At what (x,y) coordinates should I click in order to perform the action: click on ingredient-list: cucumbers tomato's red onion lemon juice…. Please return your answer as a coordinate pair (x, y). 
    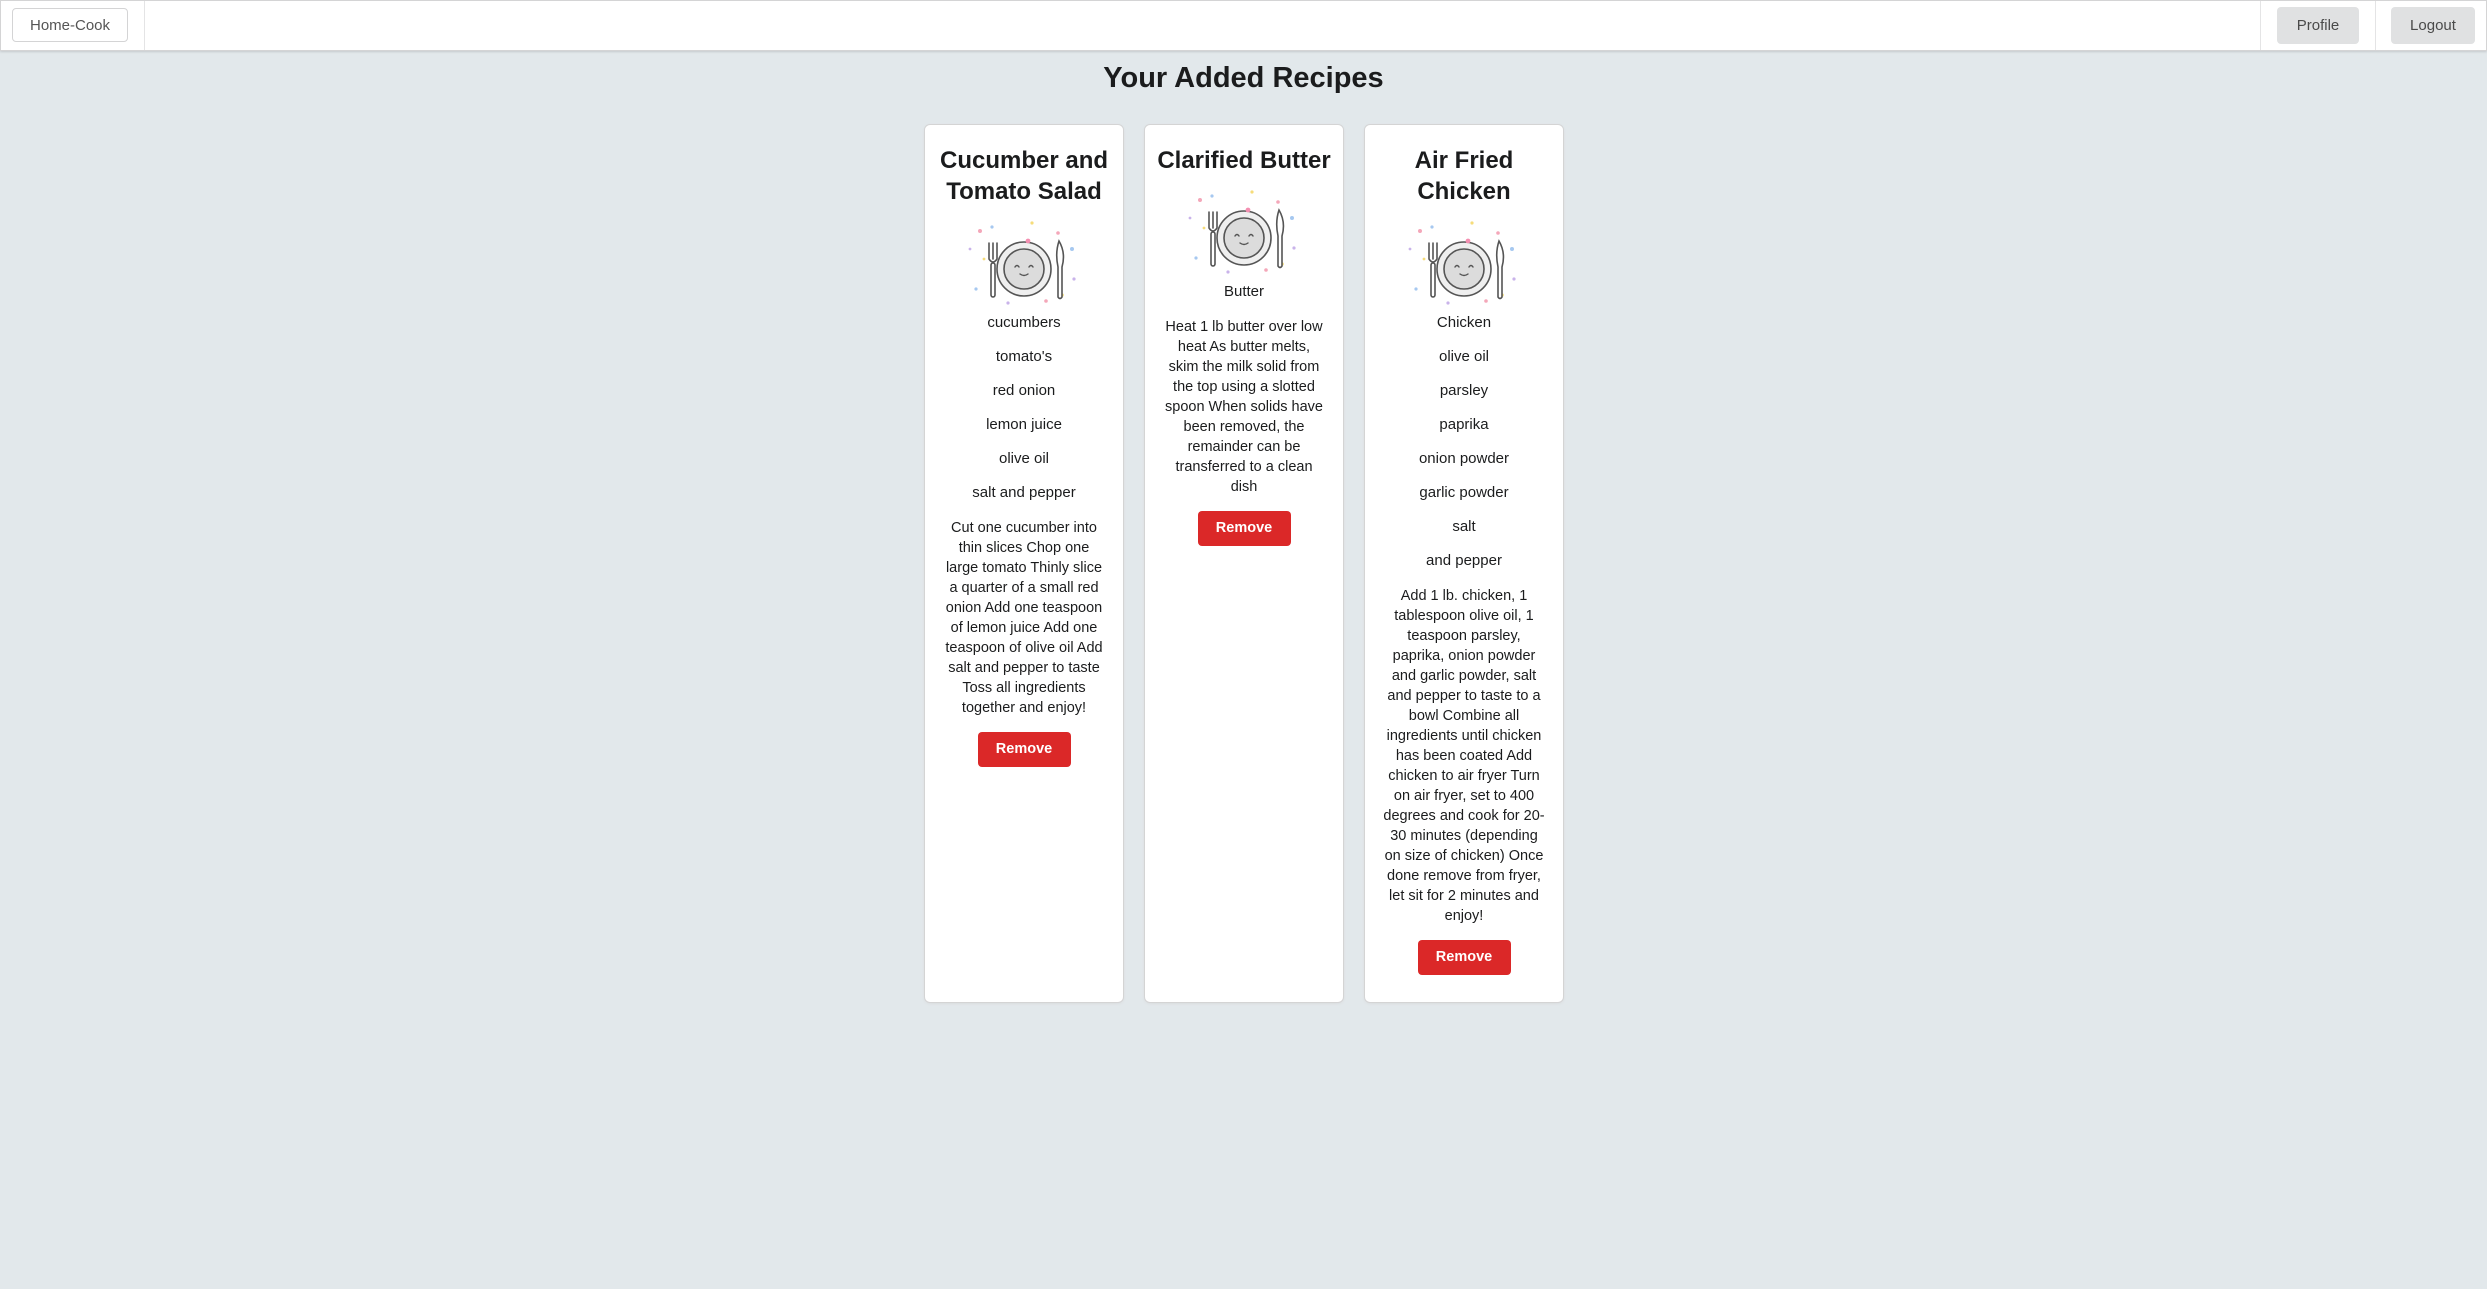
    Looking at the image, I should click on (1024, 415).